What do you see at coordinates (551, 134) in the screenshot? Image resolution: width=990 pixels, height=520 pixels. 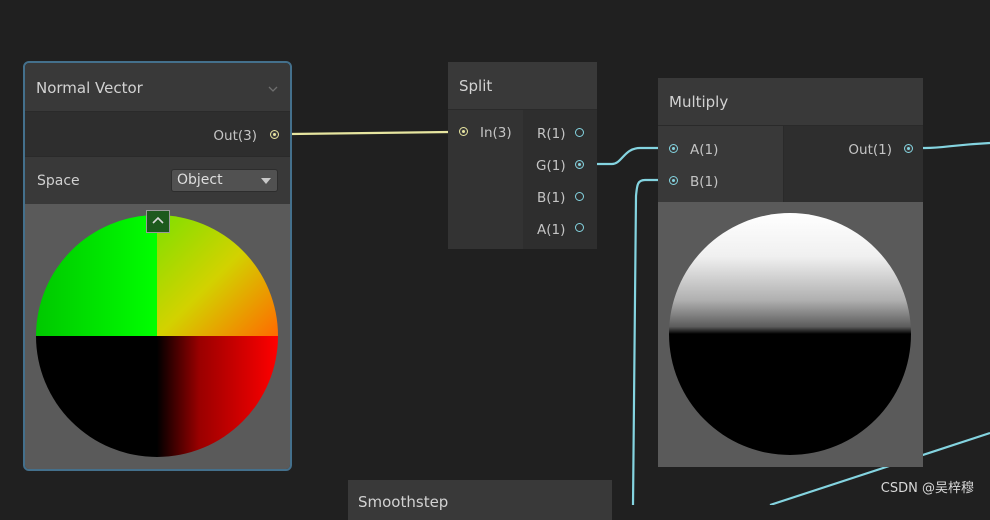 I see `output-label-r: R(1)` at bounding box center [551, 134].